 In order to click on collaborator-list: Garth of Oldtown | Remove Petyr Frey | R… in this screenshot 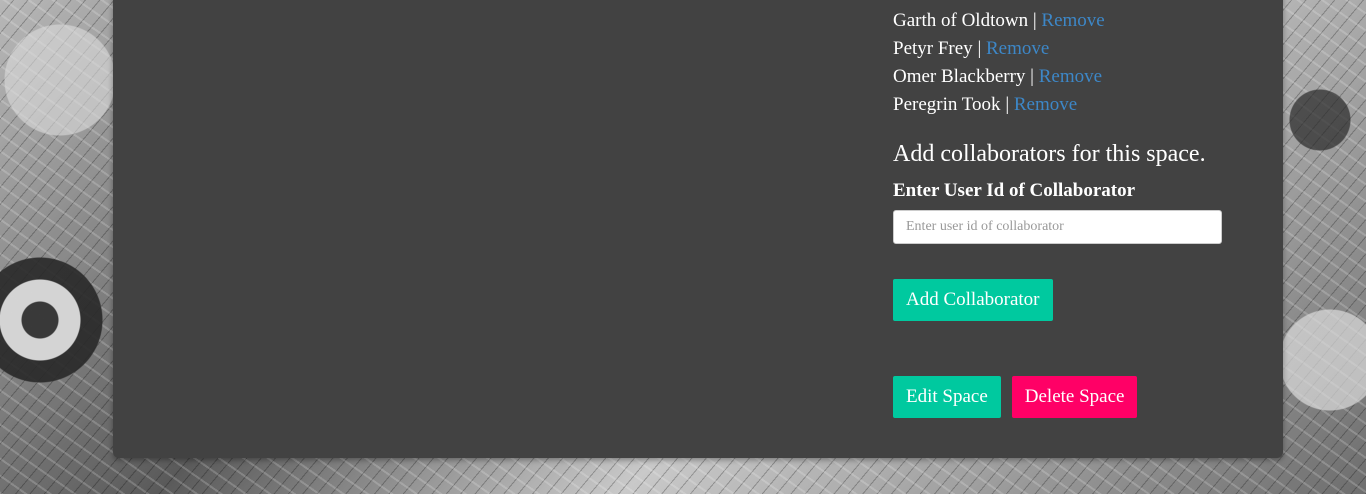, I will do `click(1063, 63)`.